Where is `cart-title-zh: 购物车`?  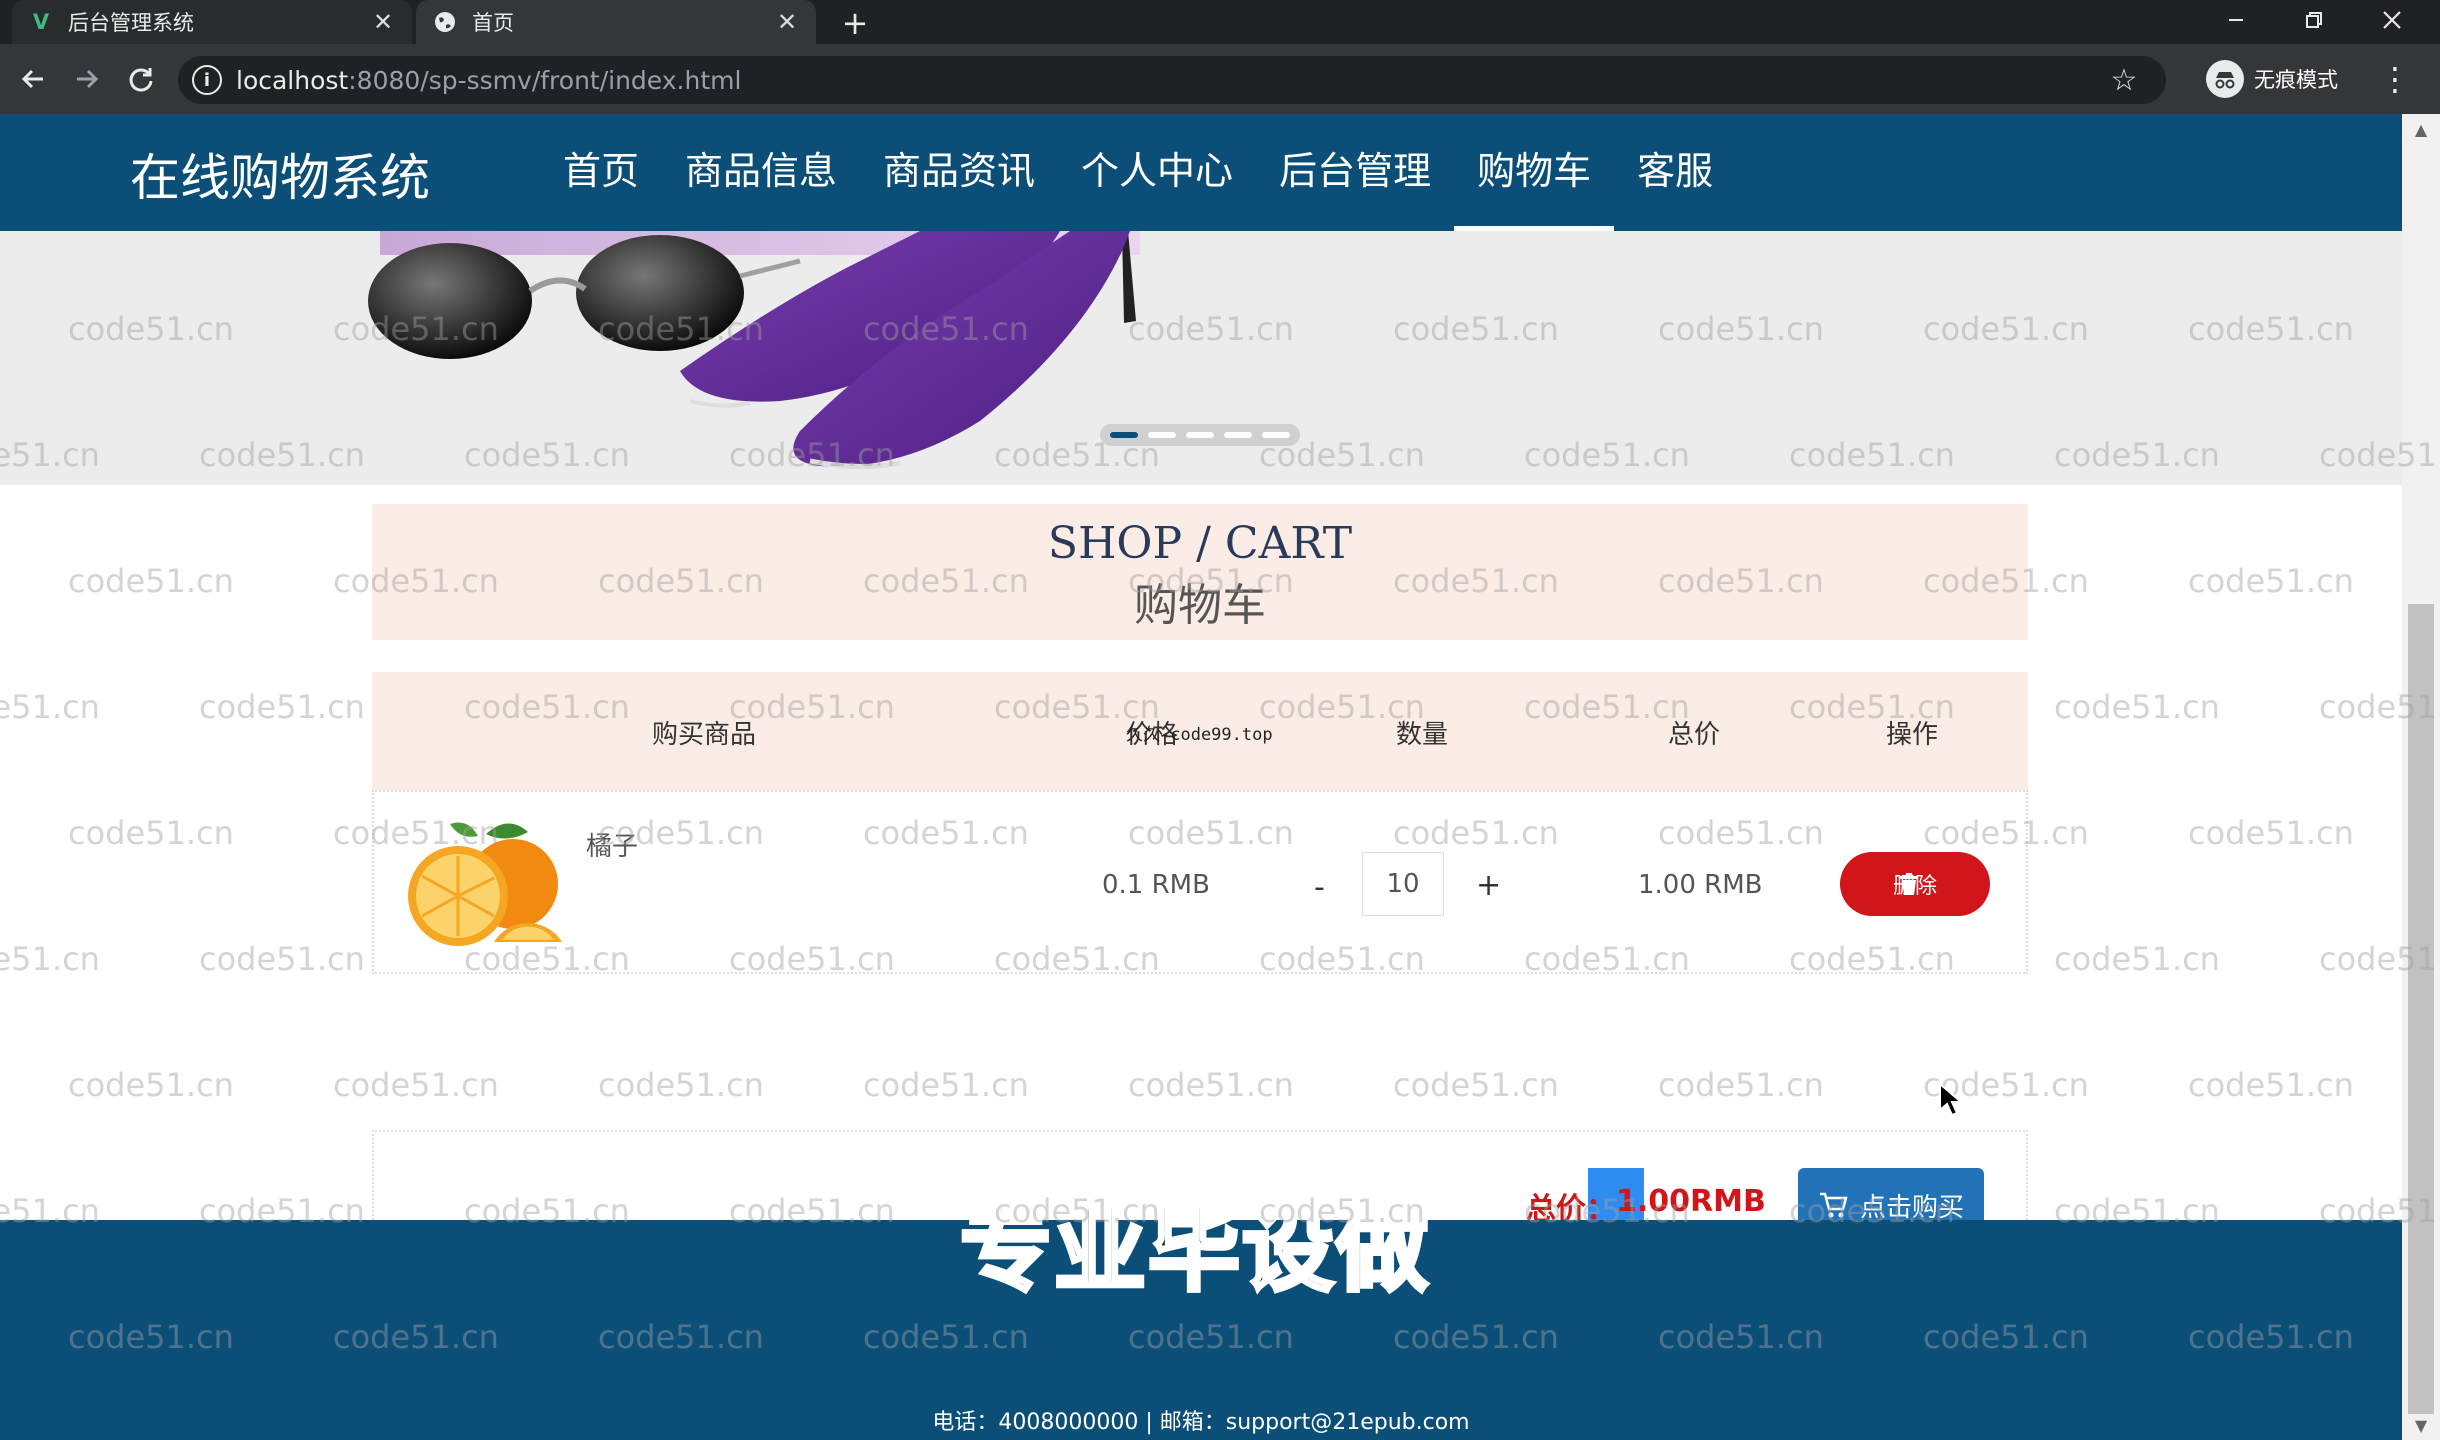 cart-title-zh: 购物车 is located at coordinates (1200, 605).